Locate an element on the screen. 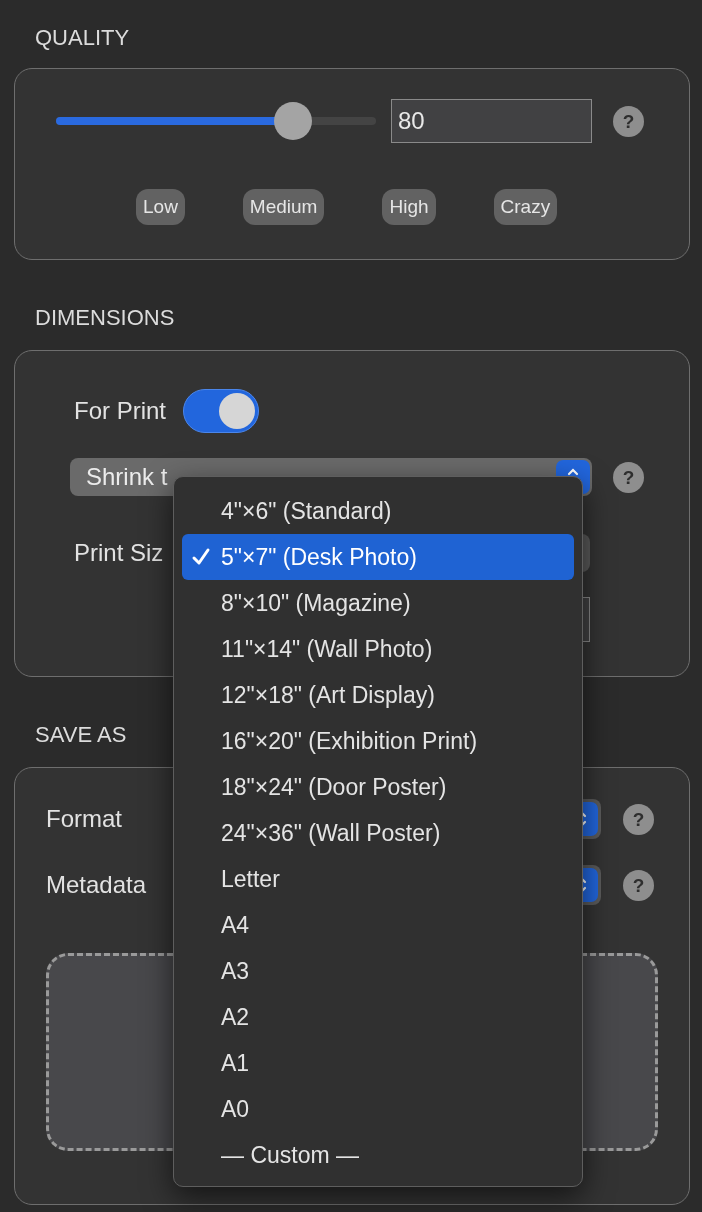  menu-item: 12"×18" (Art Display) is located at coordinates (378, 695).